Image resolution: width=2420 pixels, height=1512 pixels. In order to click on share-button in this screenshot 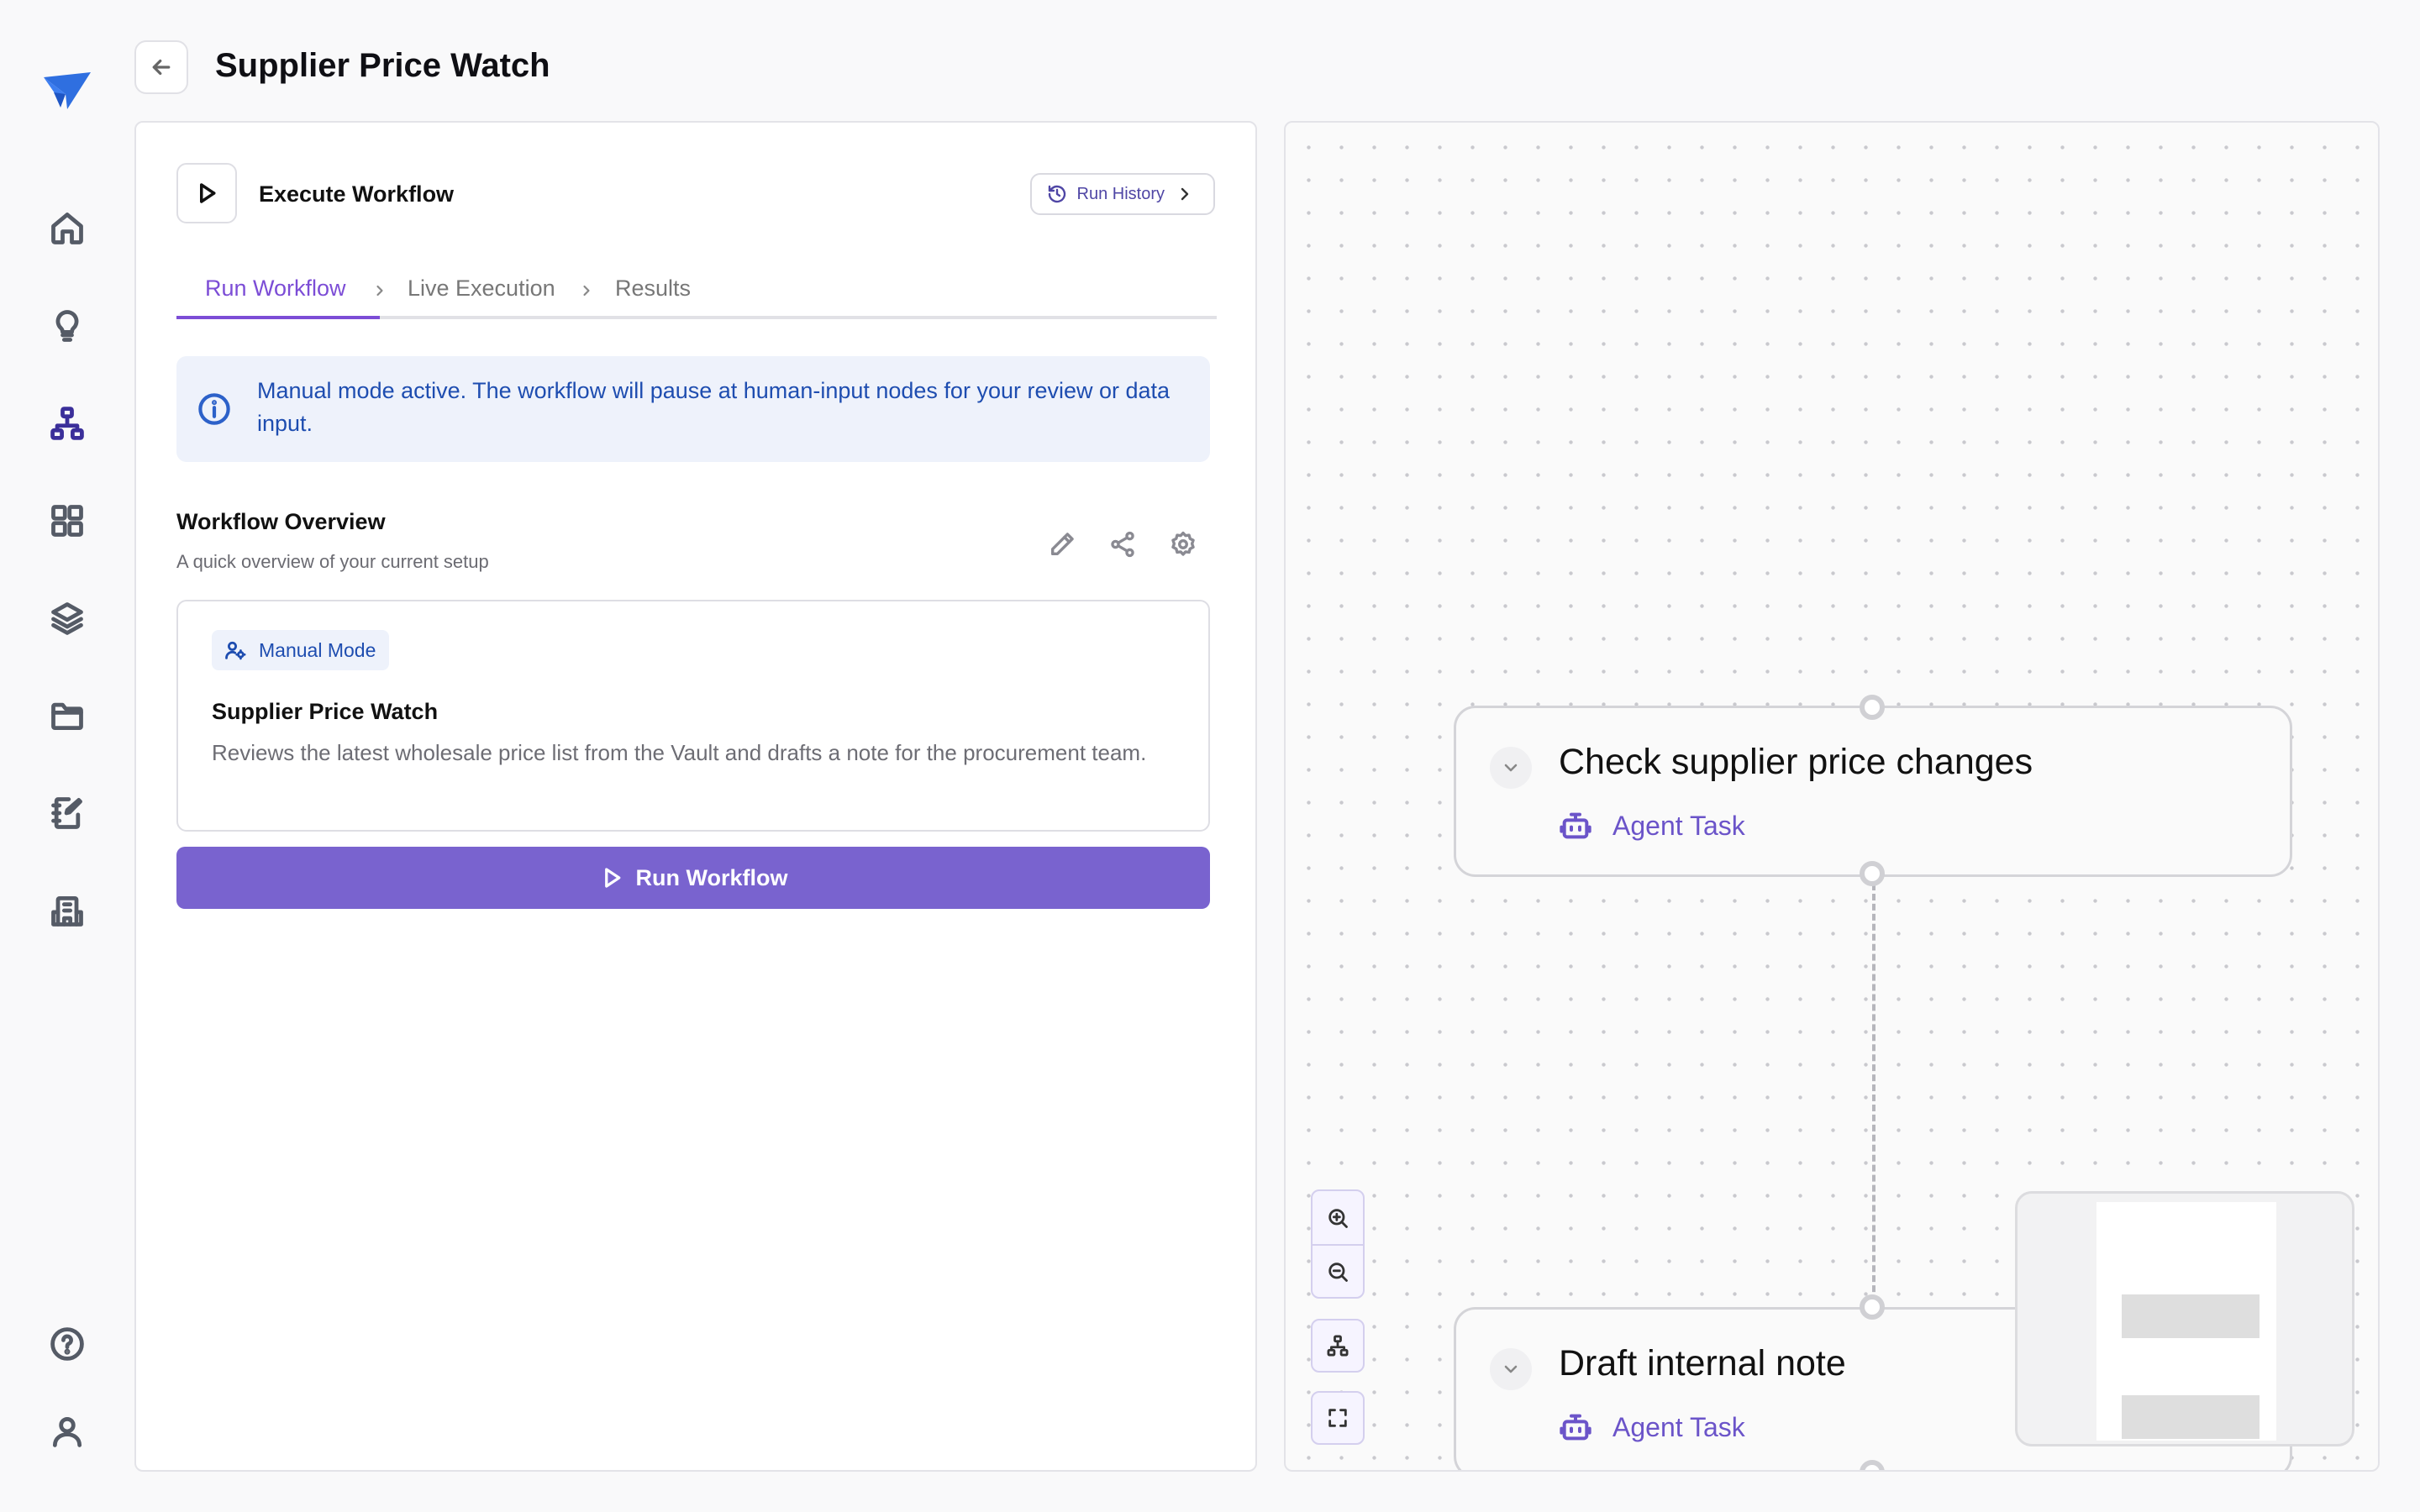, I will do `click(1122, 544)`.